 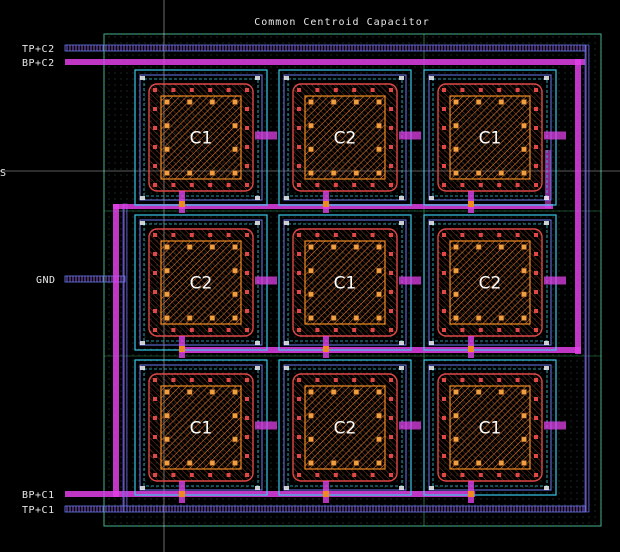 What do you see at coordinates (578, 206) in the screenshot?
I see `bus-bp-c2-right` at bounding box center [578, 206].